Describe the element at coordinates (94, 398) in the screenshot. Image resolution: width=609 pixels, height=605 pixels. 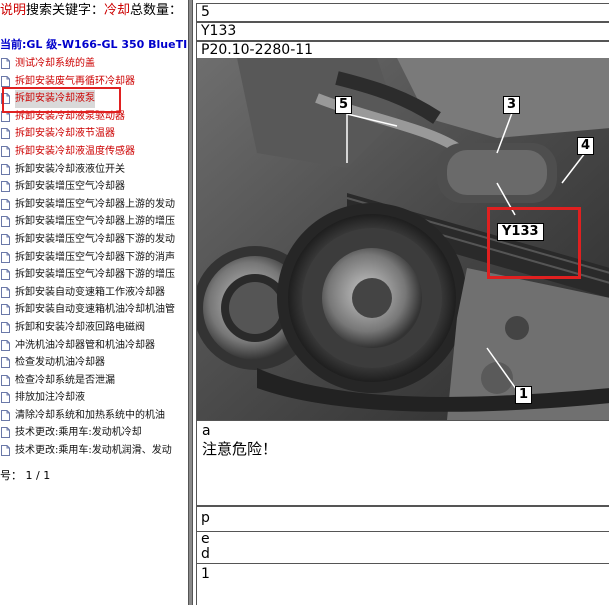
I see `list-item: 排放加注冷却液` at that location.